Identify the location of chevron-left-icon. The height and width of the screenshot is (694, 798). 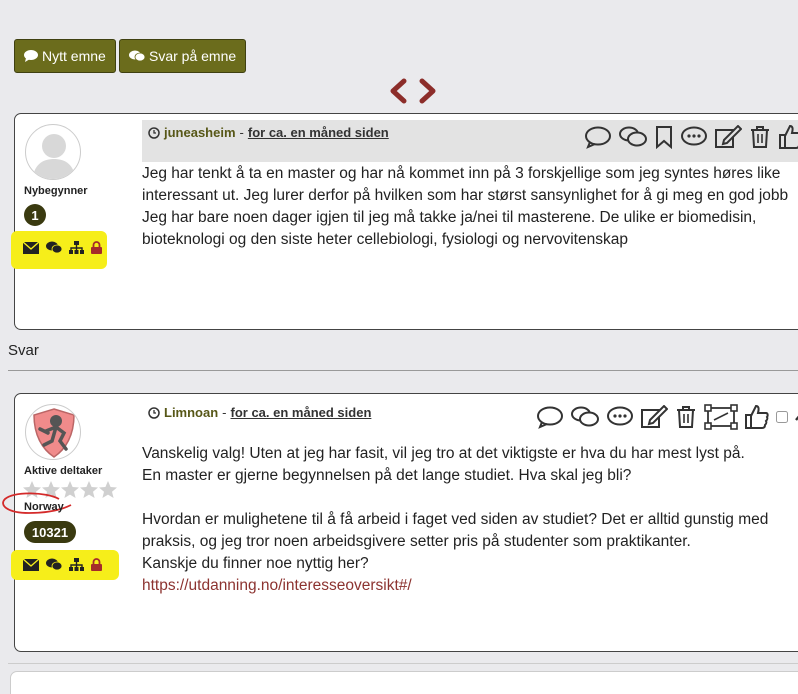
(398, 91).